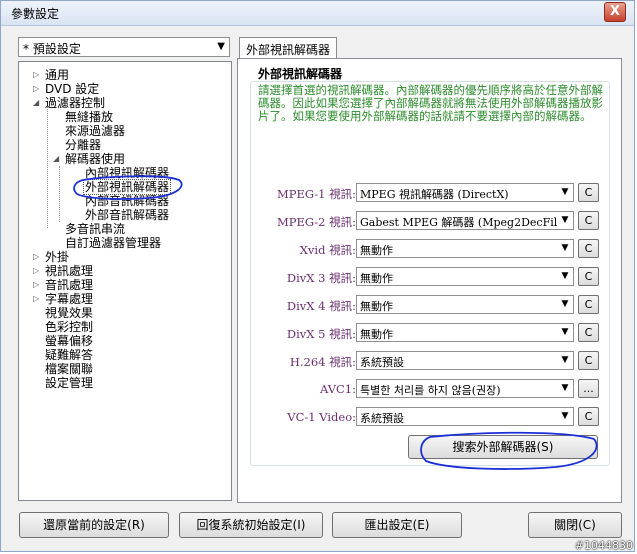  Describe the element at coordinates (124, 47) in the screenshot. I see `preset-select: * 預設設定 ▼` at that location.